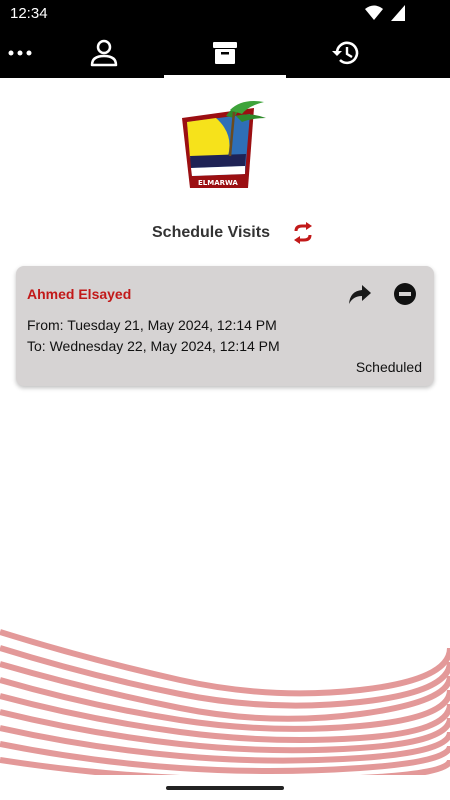 The width and height of the screenshot is (450, 800). What do you see at coordinates (303, 233) in the screenshot?
I see `refresh-icon` at bounding box center [303, 233].